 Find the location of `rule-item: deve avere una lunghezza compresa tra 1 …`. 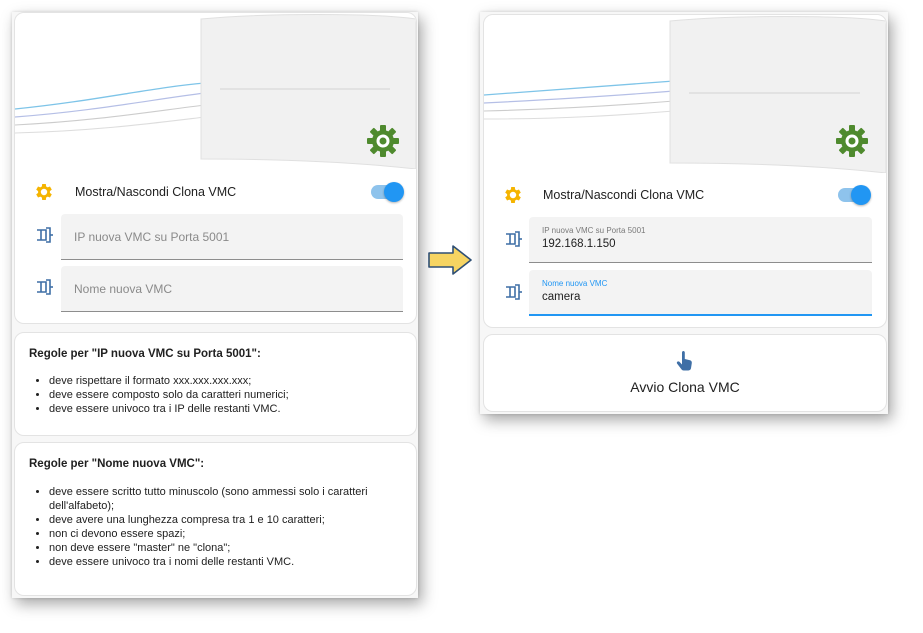

rule-item: deve avere una lunghezza compresa tra 1 … is located at coordinates (234, 520).